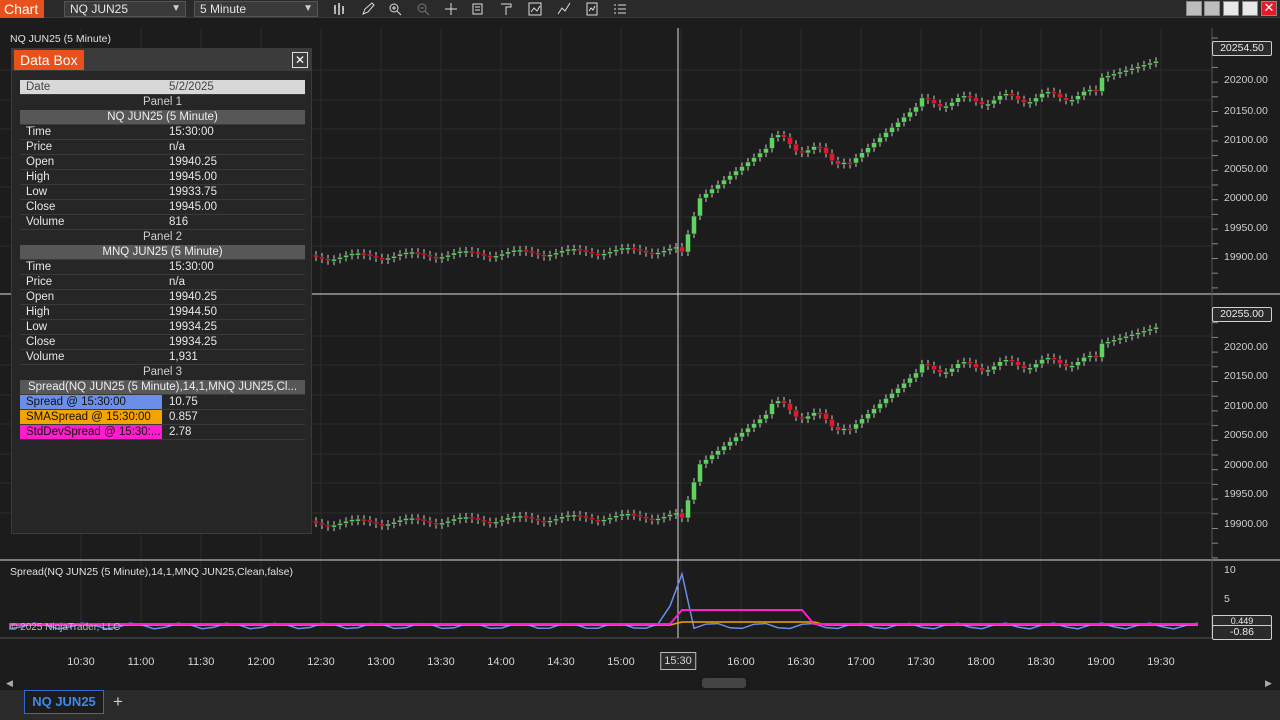 Image resolution: width=1280 pixels, height=720 pixels. What do you see at coordinates (118, 702) in the screenshot?
I see `add-tab-button: +` at bounding box center [118, 702].